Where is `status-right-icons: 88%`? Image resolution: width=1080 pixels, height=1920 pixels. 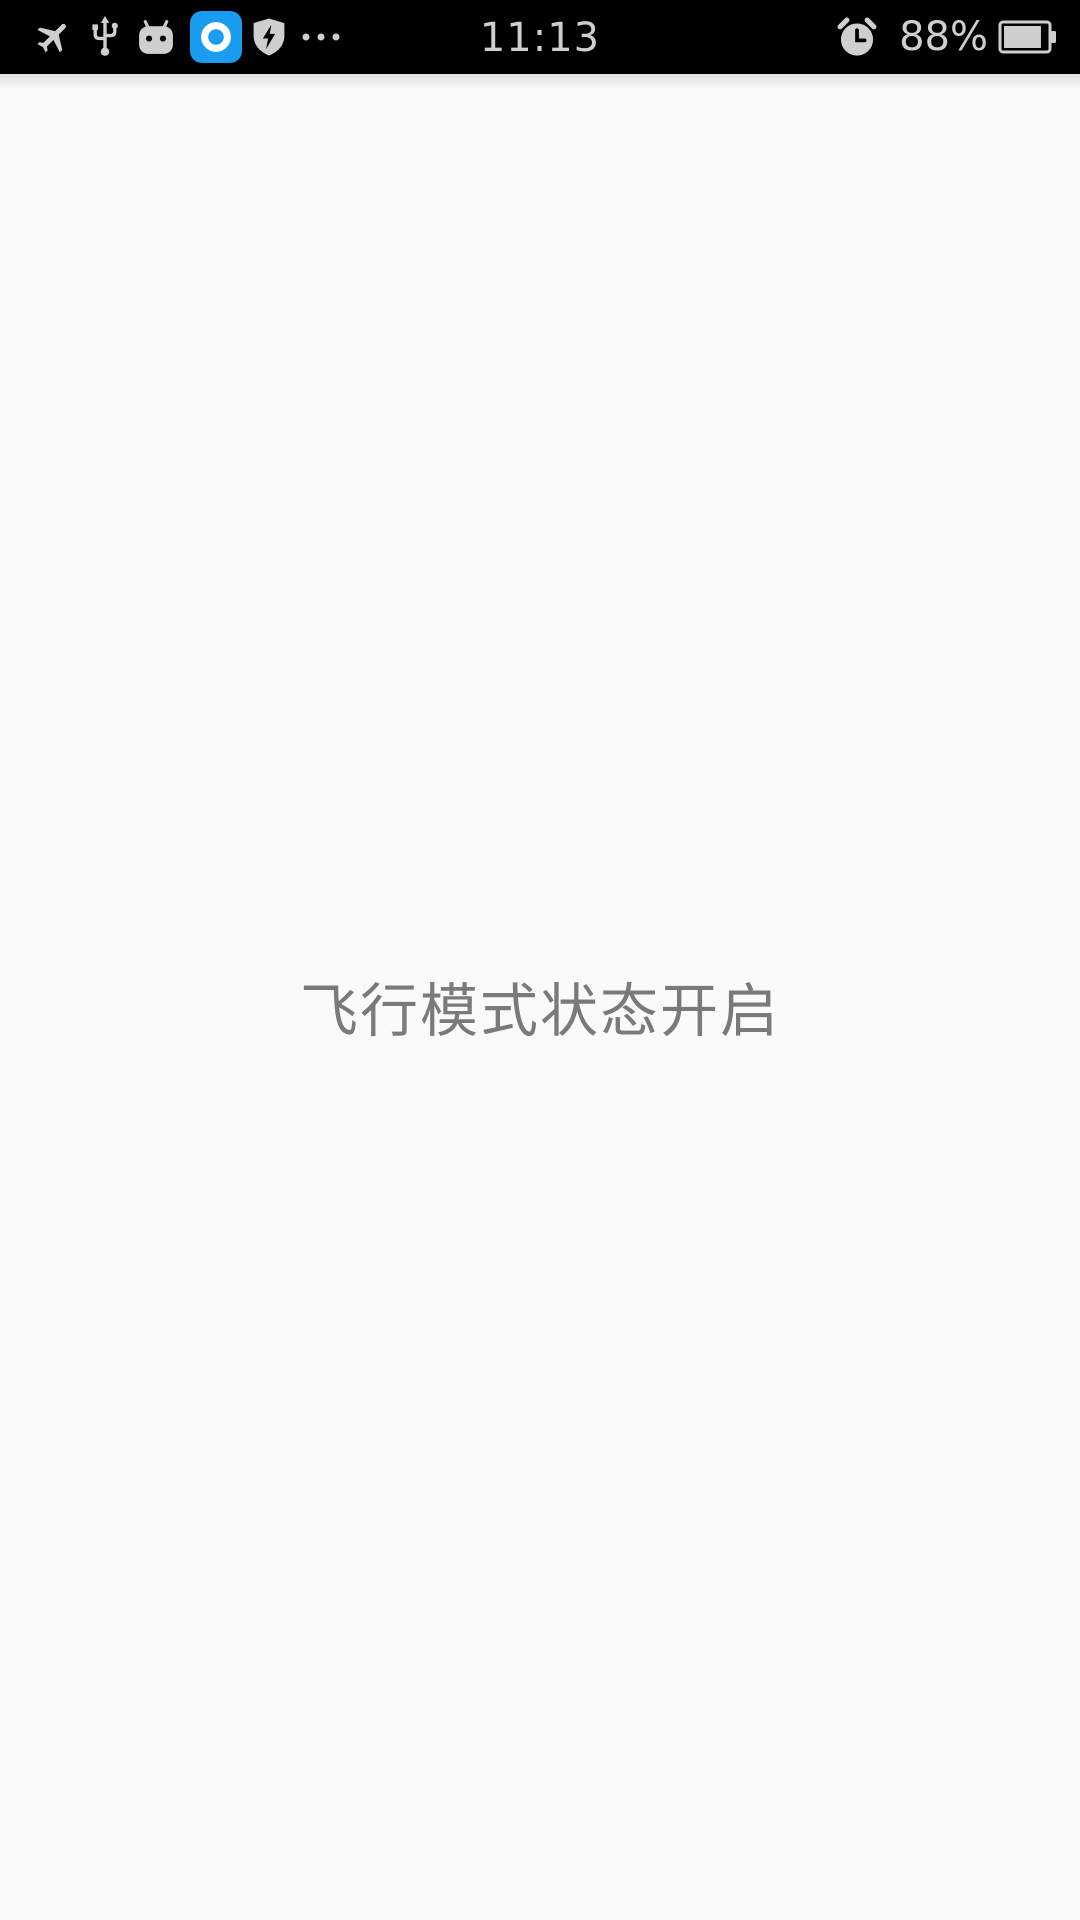
status-right-icons: 88% is located at coordinates (946, 37).